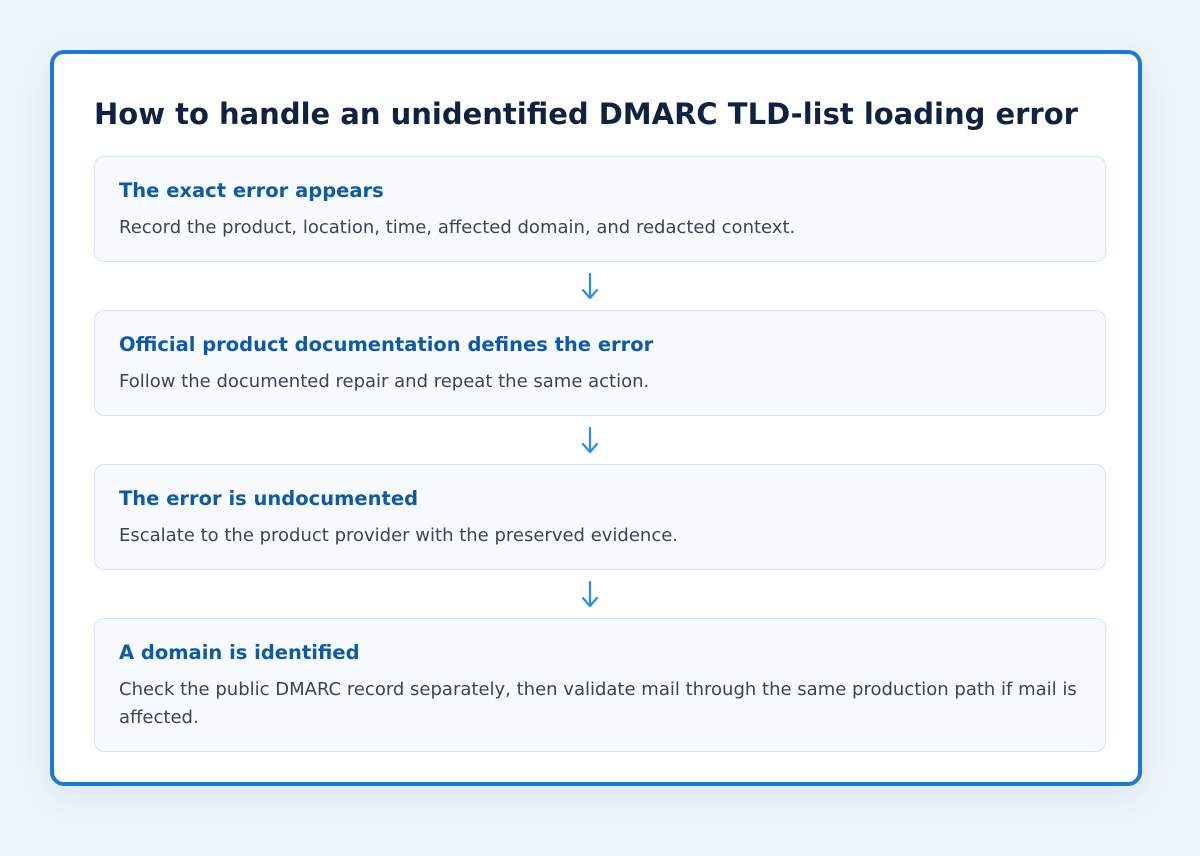 The height and width of the screenshot is (856, 1200). I want to click on step-title: The exact error appears, so click(251, 190).